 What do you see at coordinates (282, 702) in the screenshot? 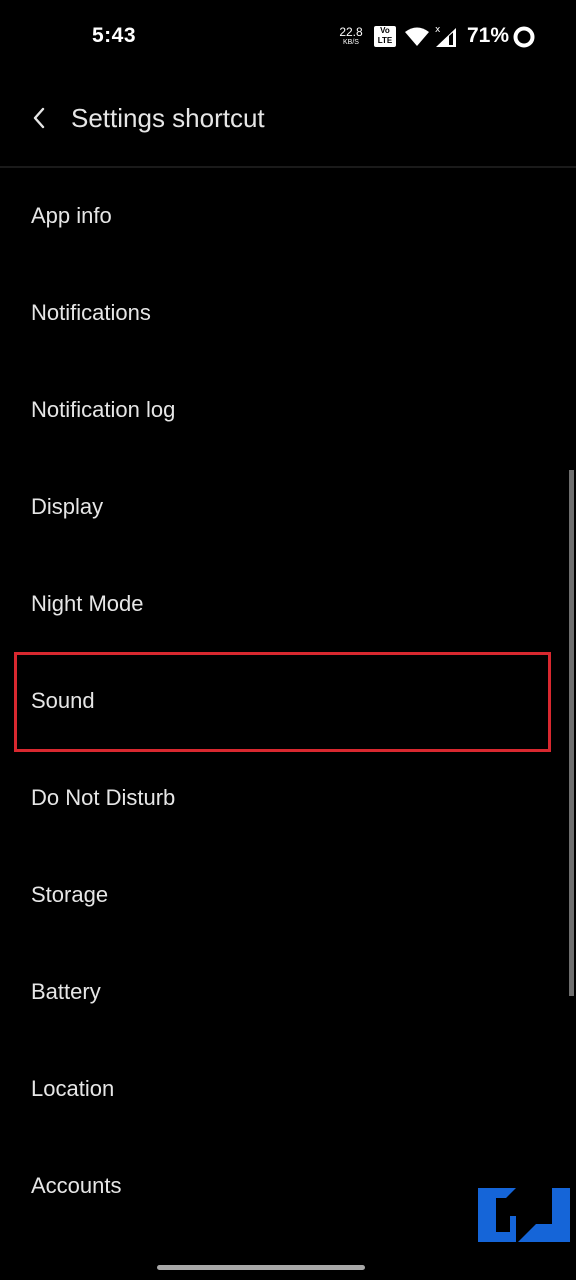
I see `sound-highlight-box` at bounding box center [282, 702].